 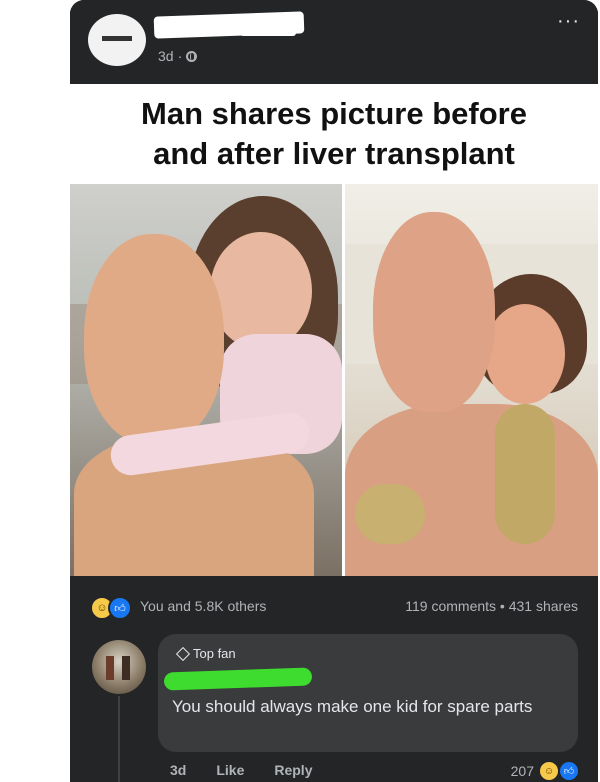 I want to click on post-header: 3d · ···, so click(x=334, y=42).